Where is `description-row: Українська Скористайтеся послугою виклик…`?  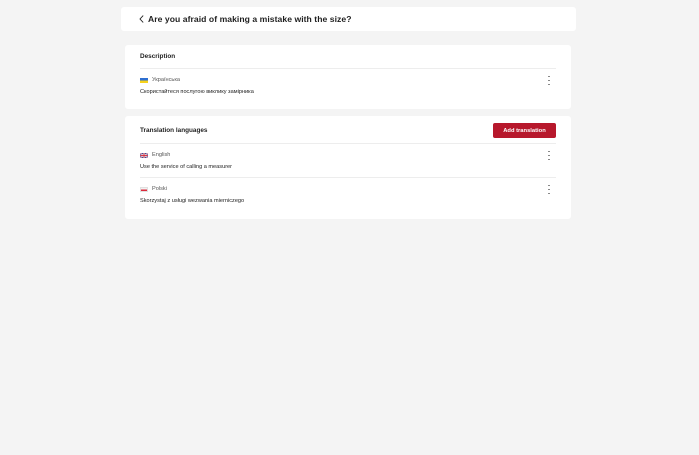
description-row: Українська Скористайтеся послугою виклик… is located at coordinates (348, 85).